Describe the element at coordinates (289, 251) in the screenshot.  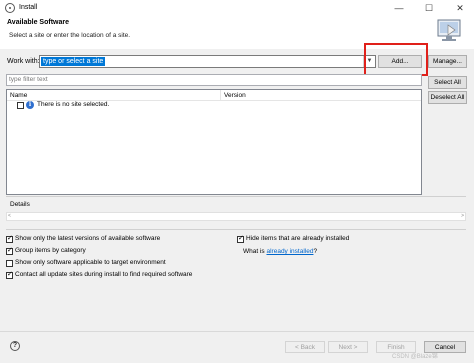
I see `already-installed-link: already installed` at that location.